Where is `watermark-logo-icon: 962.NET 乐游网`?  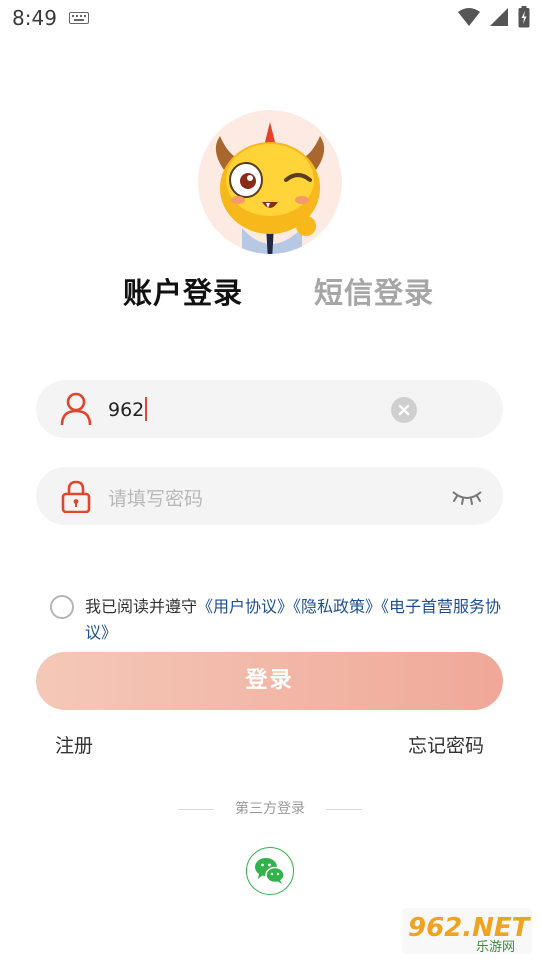 watermark-logo-icon: 962.NET 乐游网 is located at coordinates (467, 931).